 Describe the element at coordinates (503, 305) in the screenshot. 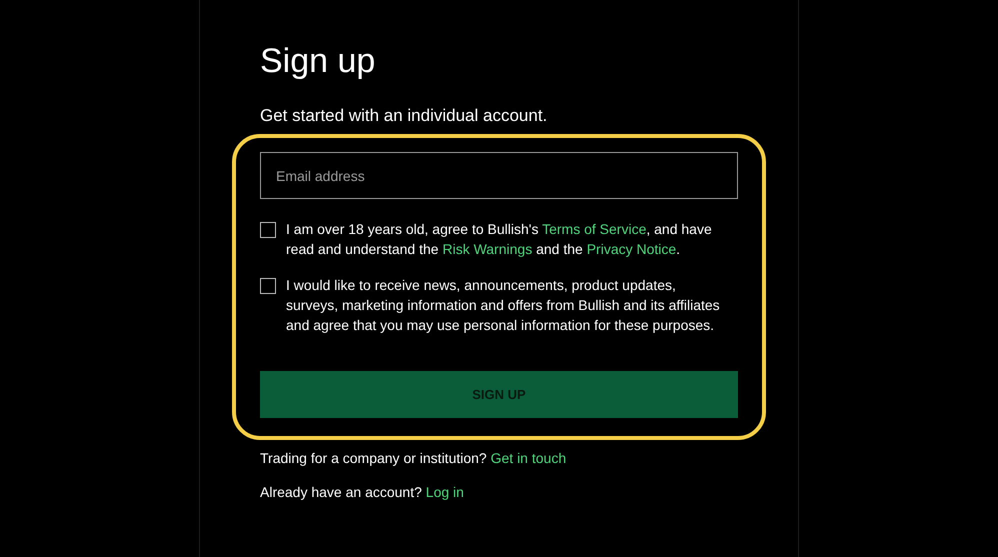

I see `consent-text: I would like to receive news, announcements, product updates, surveys, marketing information and offers from Bullish and its affiliates and agree that you may use personal information for these purposes.` at that location.